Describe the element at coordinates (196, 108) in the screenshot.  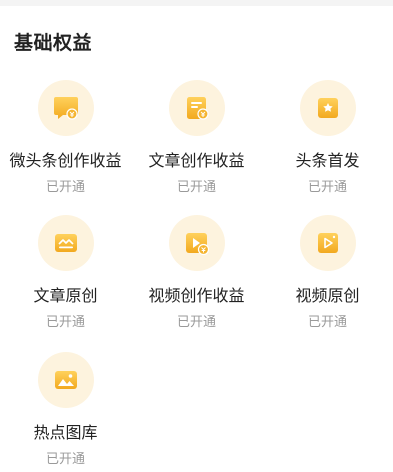
I see `article-revenue-icon` at that location.